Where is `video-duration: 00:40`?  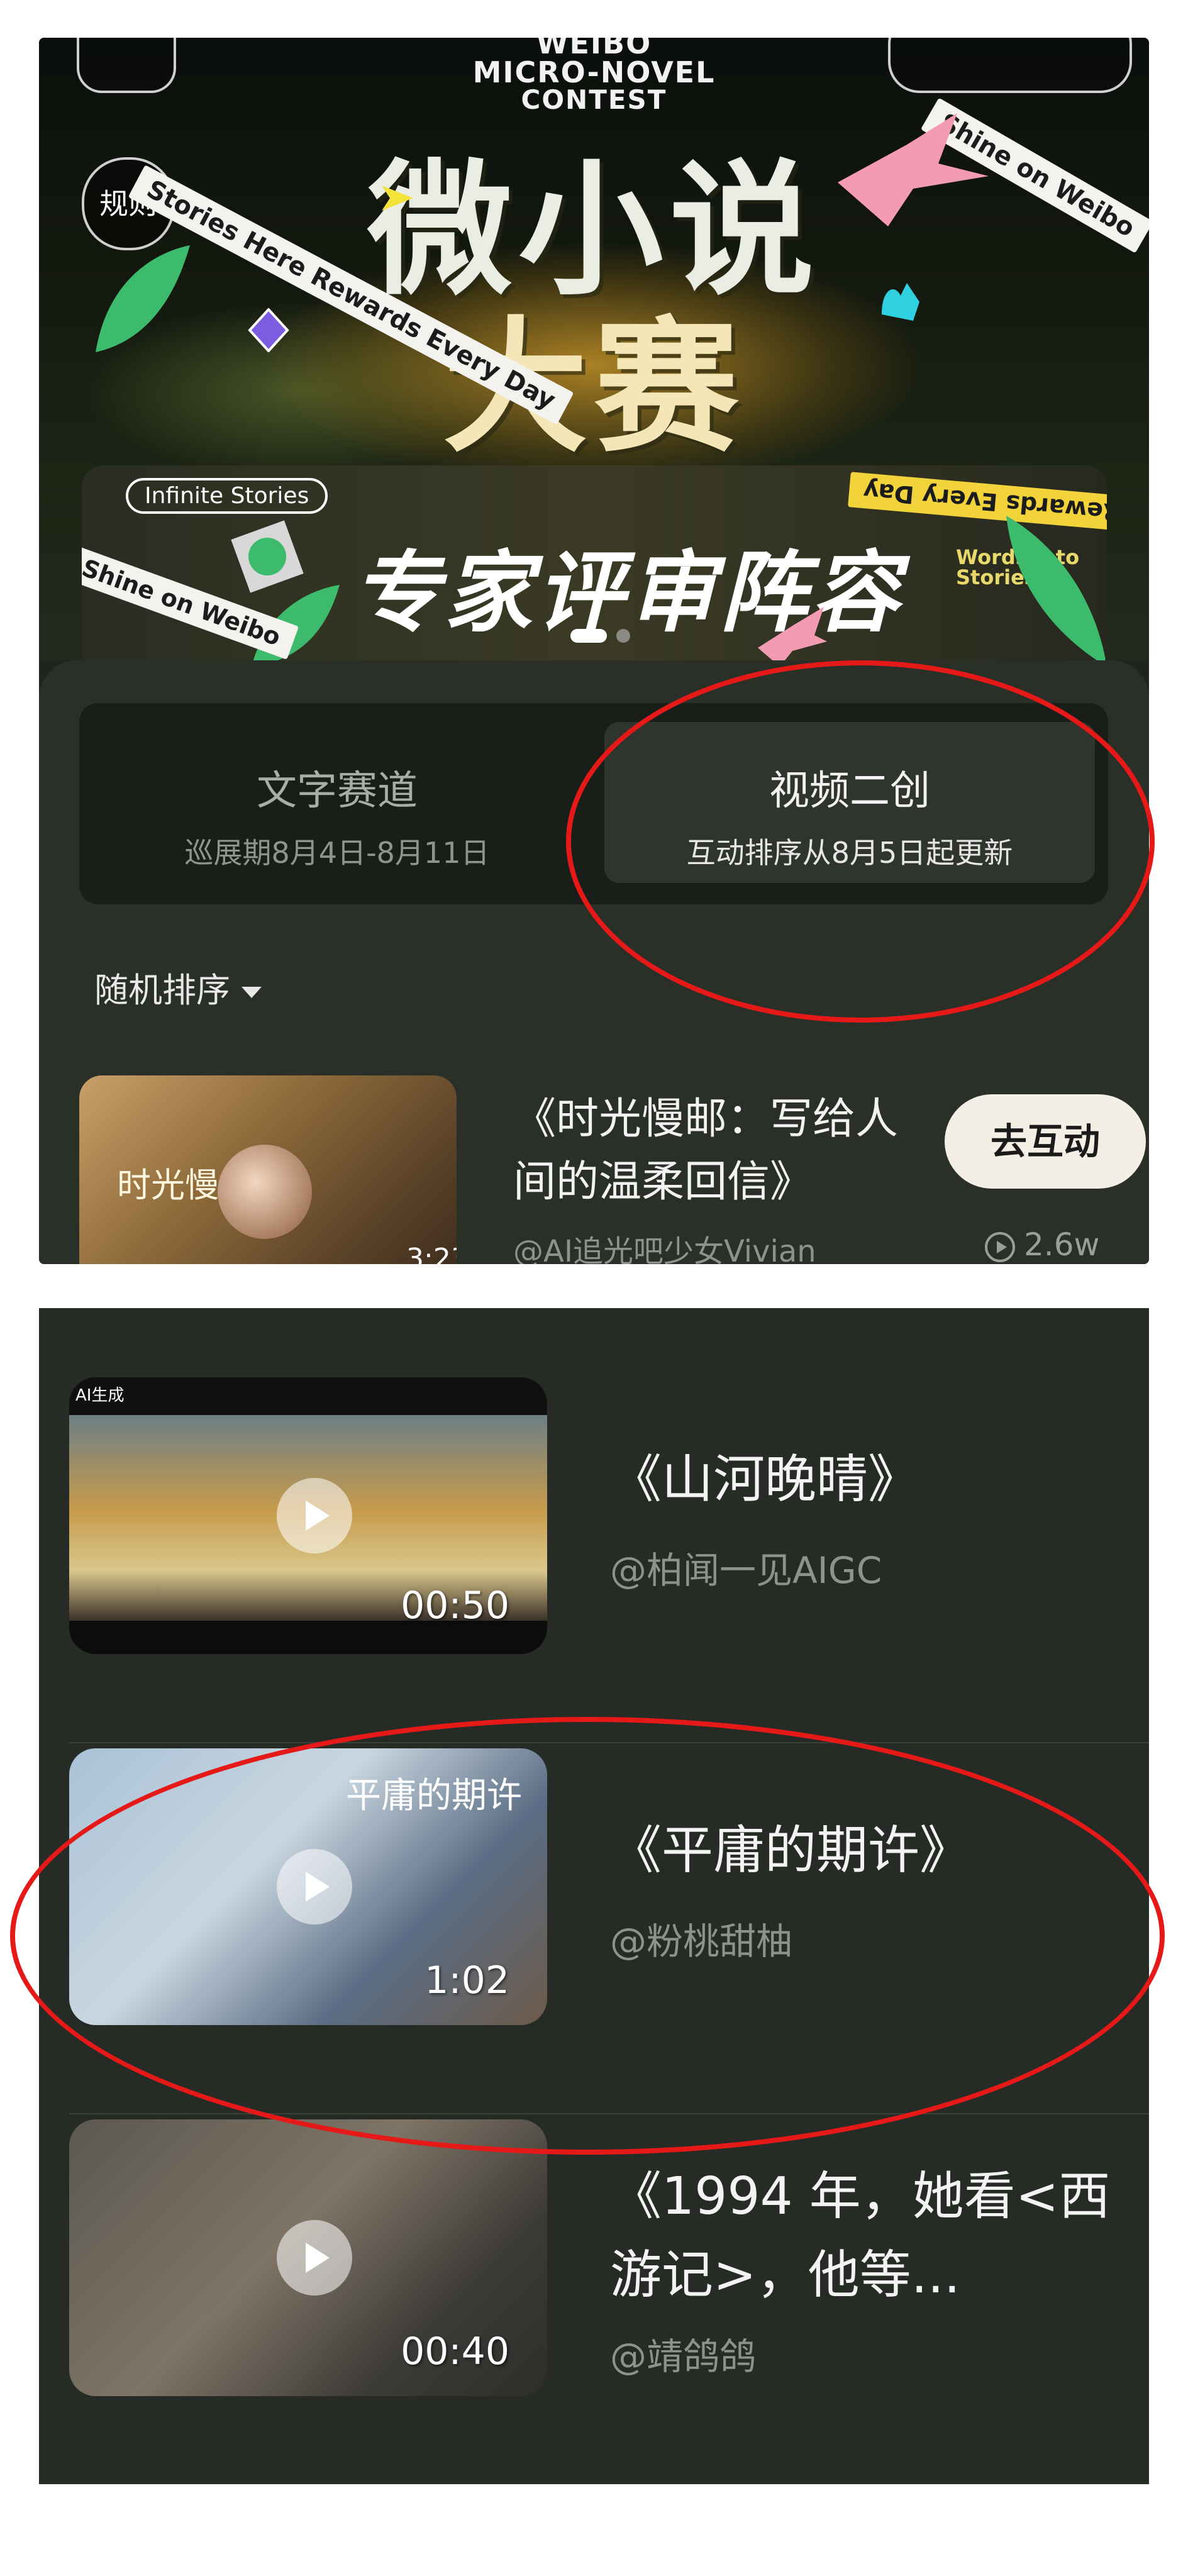
video-duration: 00:40 is located at coordinates (455, 2351).